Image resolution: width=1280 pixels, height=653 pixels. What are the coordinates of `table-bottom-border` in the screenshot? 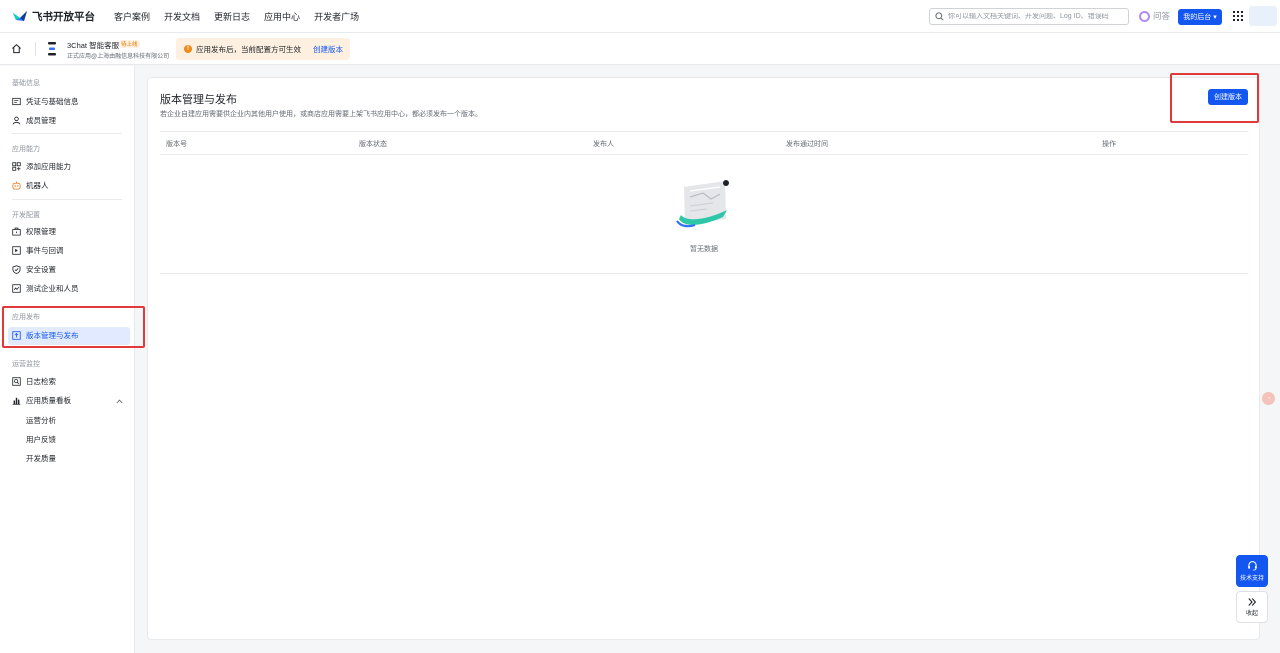 It's located at (704, 273).